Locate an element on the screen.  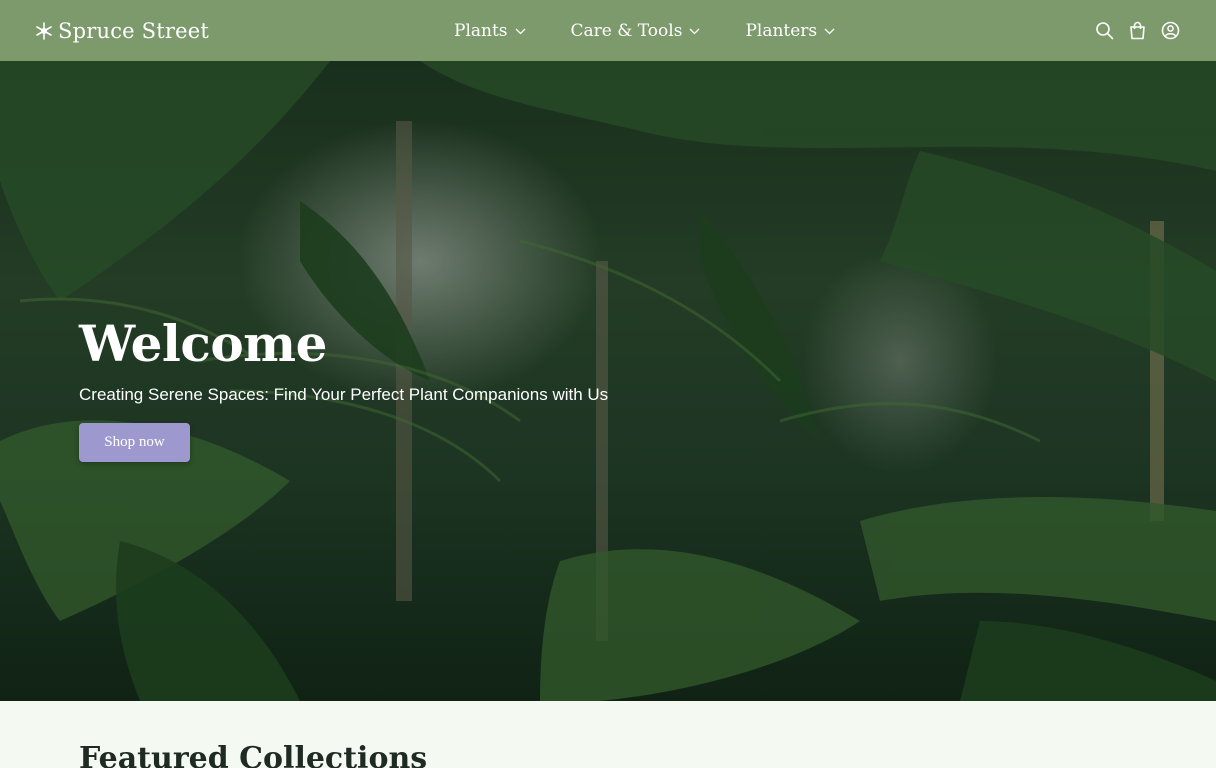
nav-item-care-tools: Care & Tools is located at coordinates (636, 31).